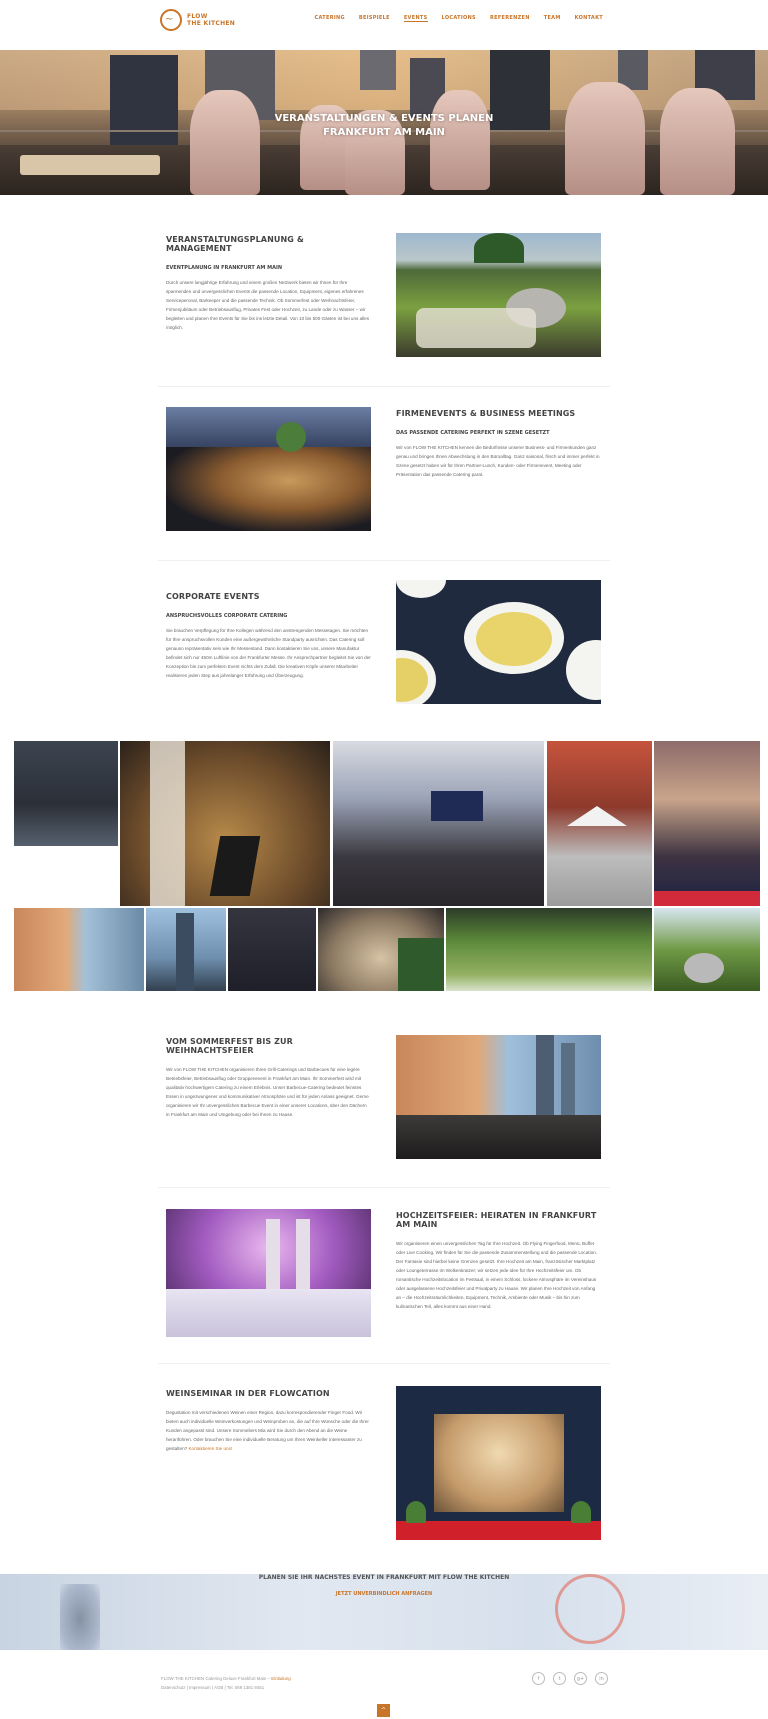 The width and height of the screenshot is (768, 1719). What do you see at coordinates (510, 18) in the screenshot?
I see `nav-referenzen: REFERENZEN` at bounding box center [510, 18].